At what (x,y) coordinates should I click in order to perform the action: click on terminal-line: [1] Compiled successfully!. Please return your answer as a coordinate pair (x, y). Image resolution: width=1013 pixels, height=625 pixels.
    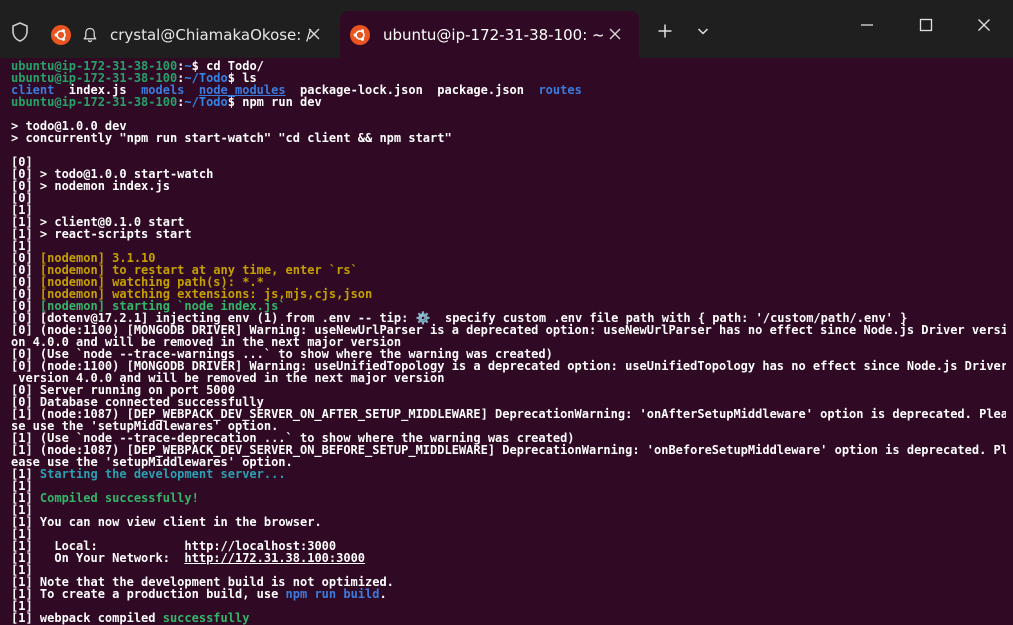
    Looking at the image, I should click on (508, 498).